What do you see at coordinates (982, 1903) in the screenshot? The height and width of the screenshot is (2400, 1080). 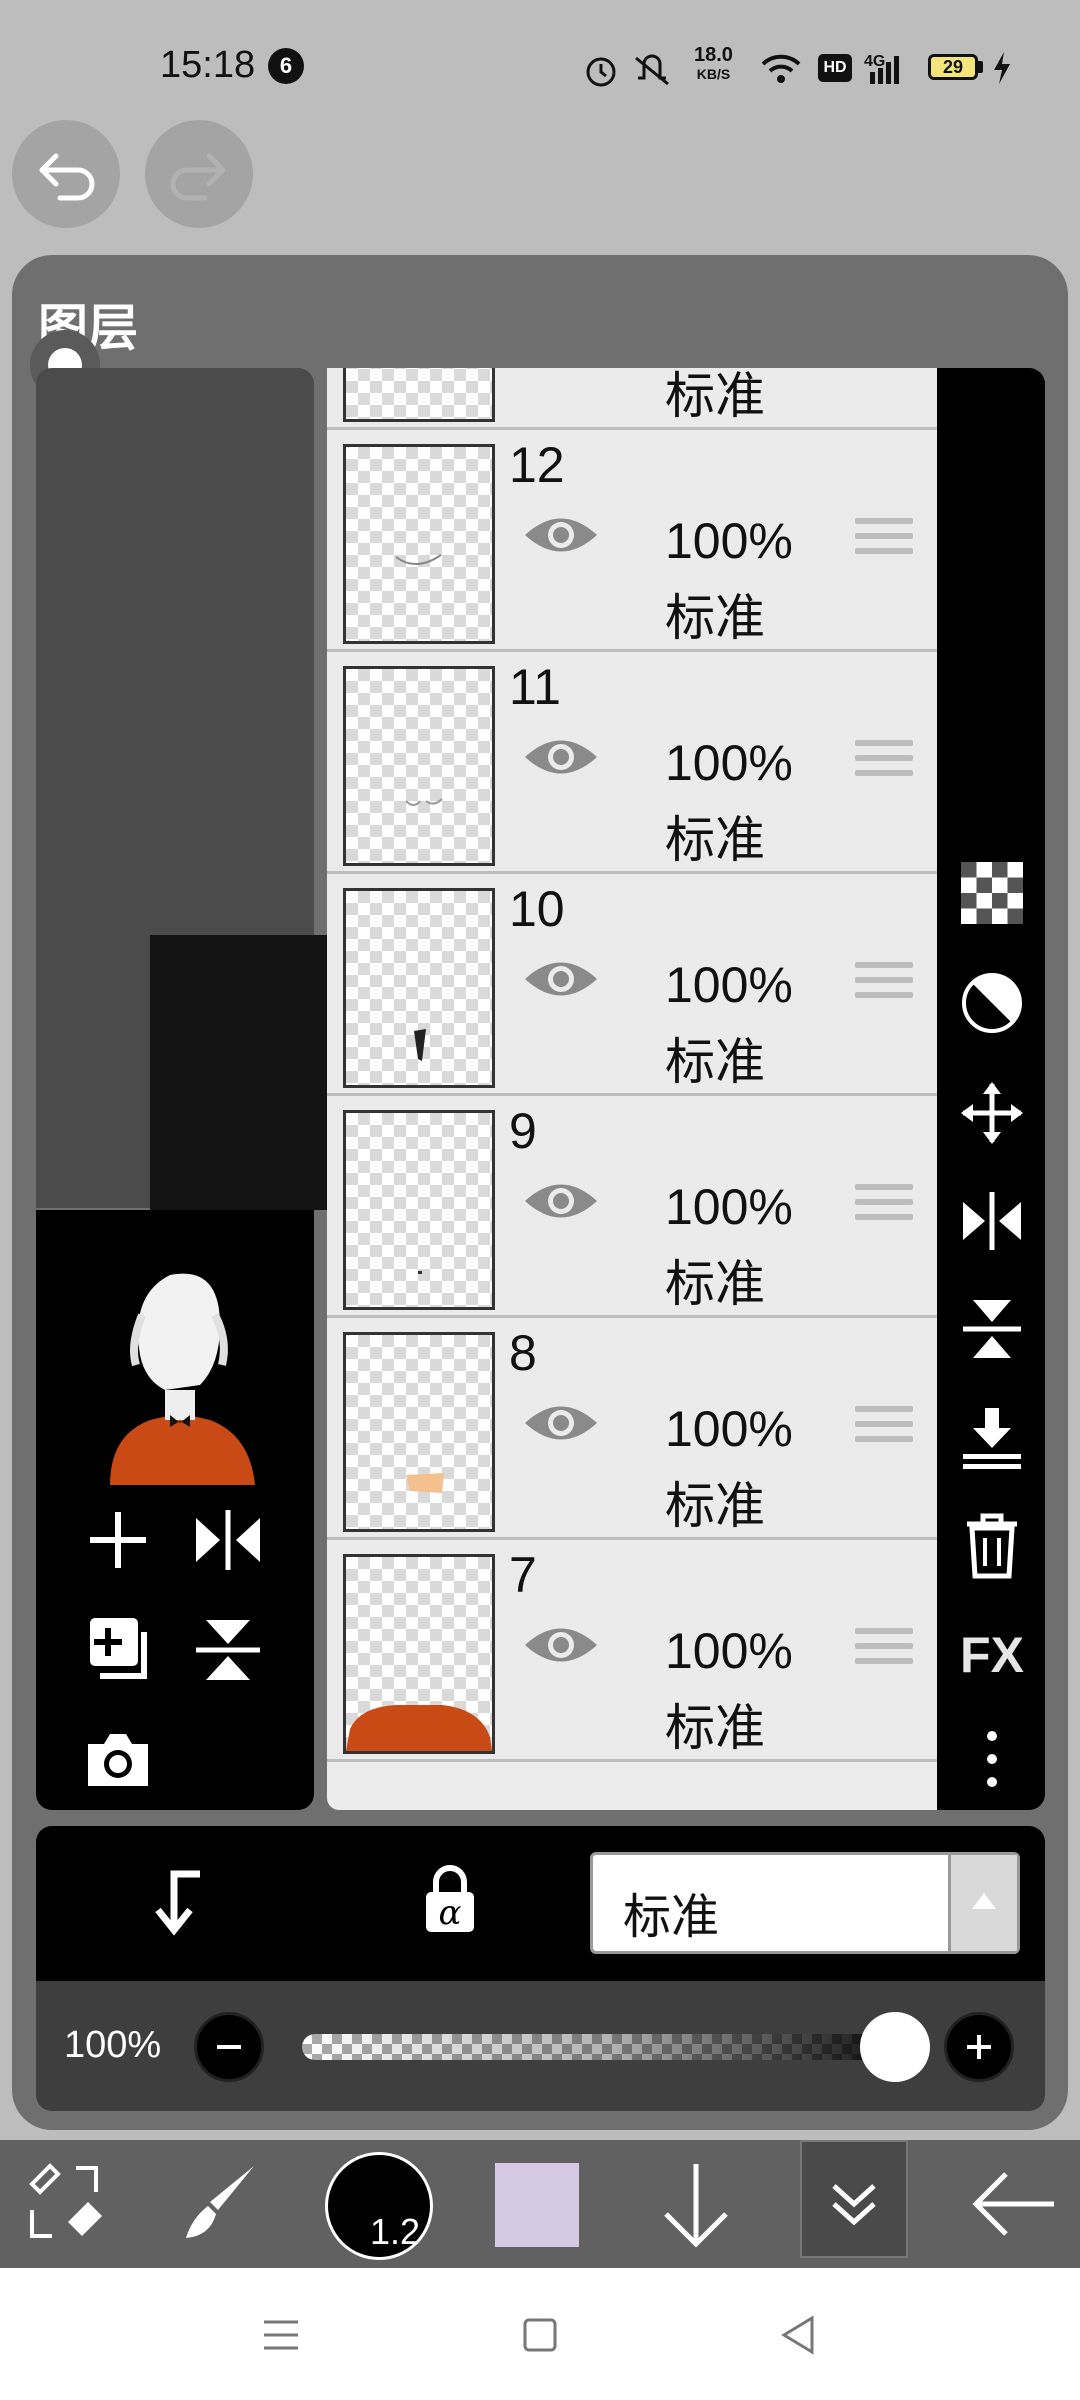 I see `chevron-up-icon` at bounding box center [982, 1903].